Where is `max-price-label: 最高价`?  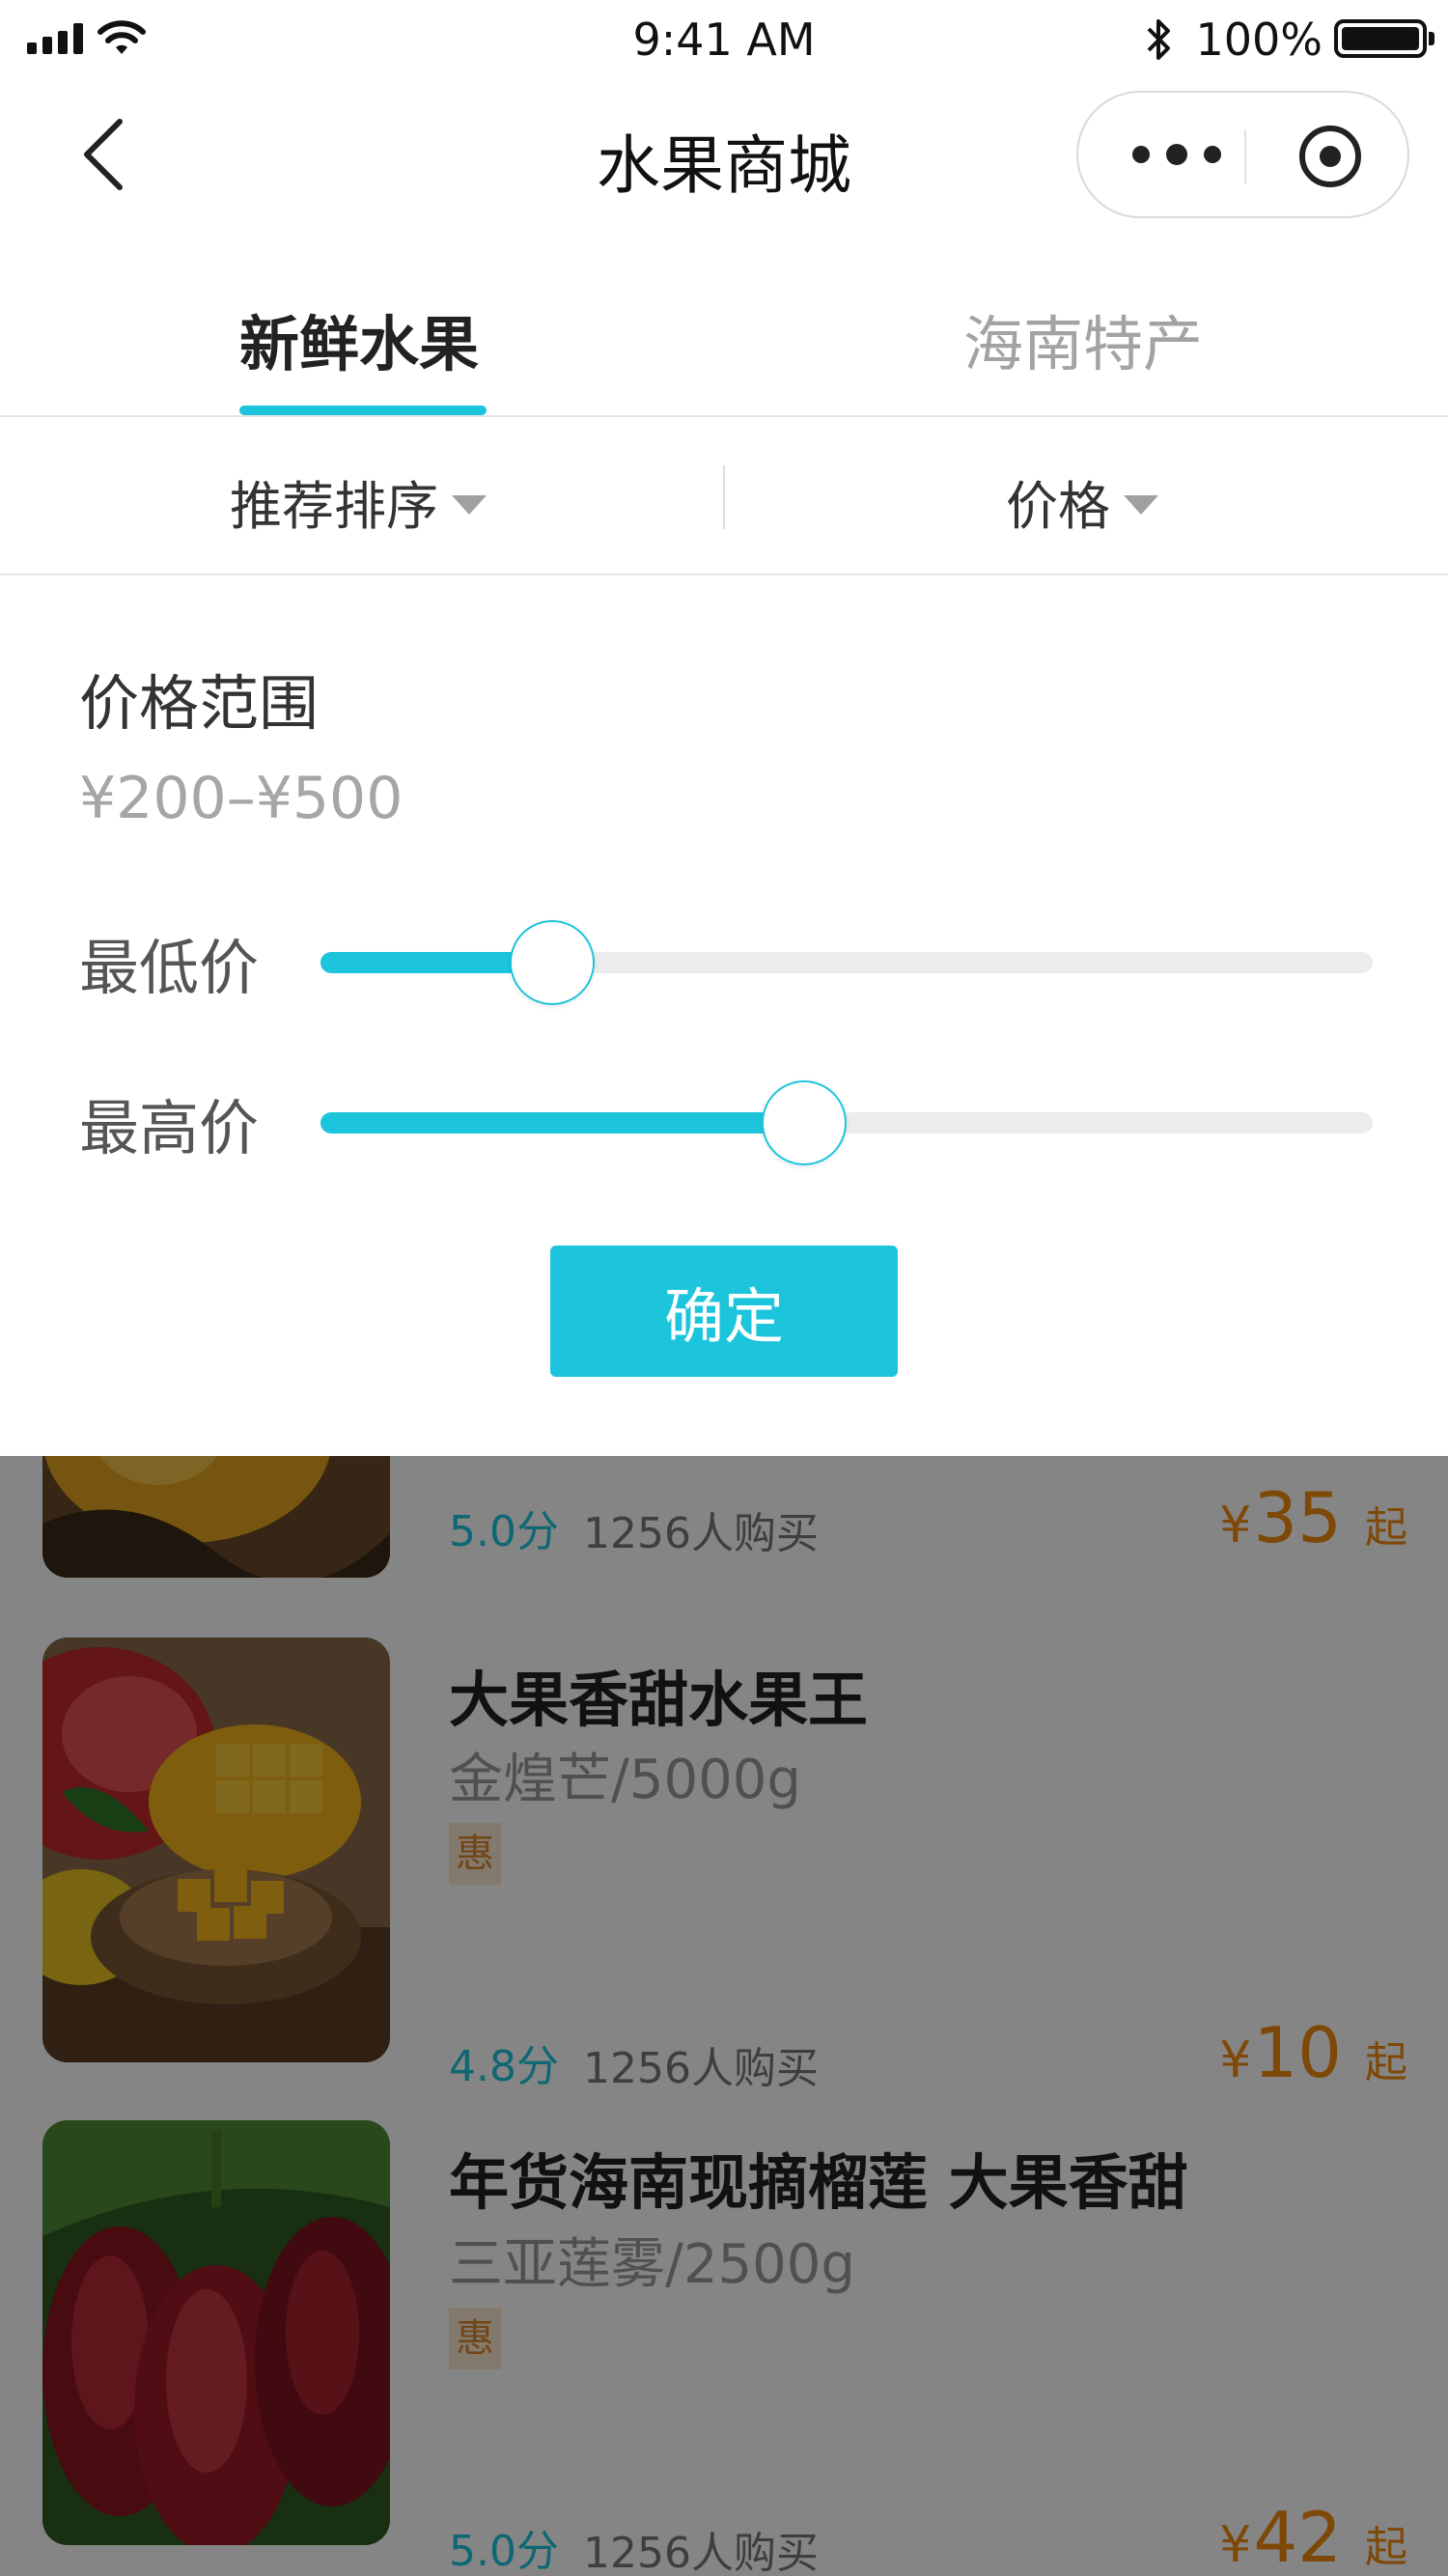 max-price-label: 最高价 is located at coordinates (170, 1128).